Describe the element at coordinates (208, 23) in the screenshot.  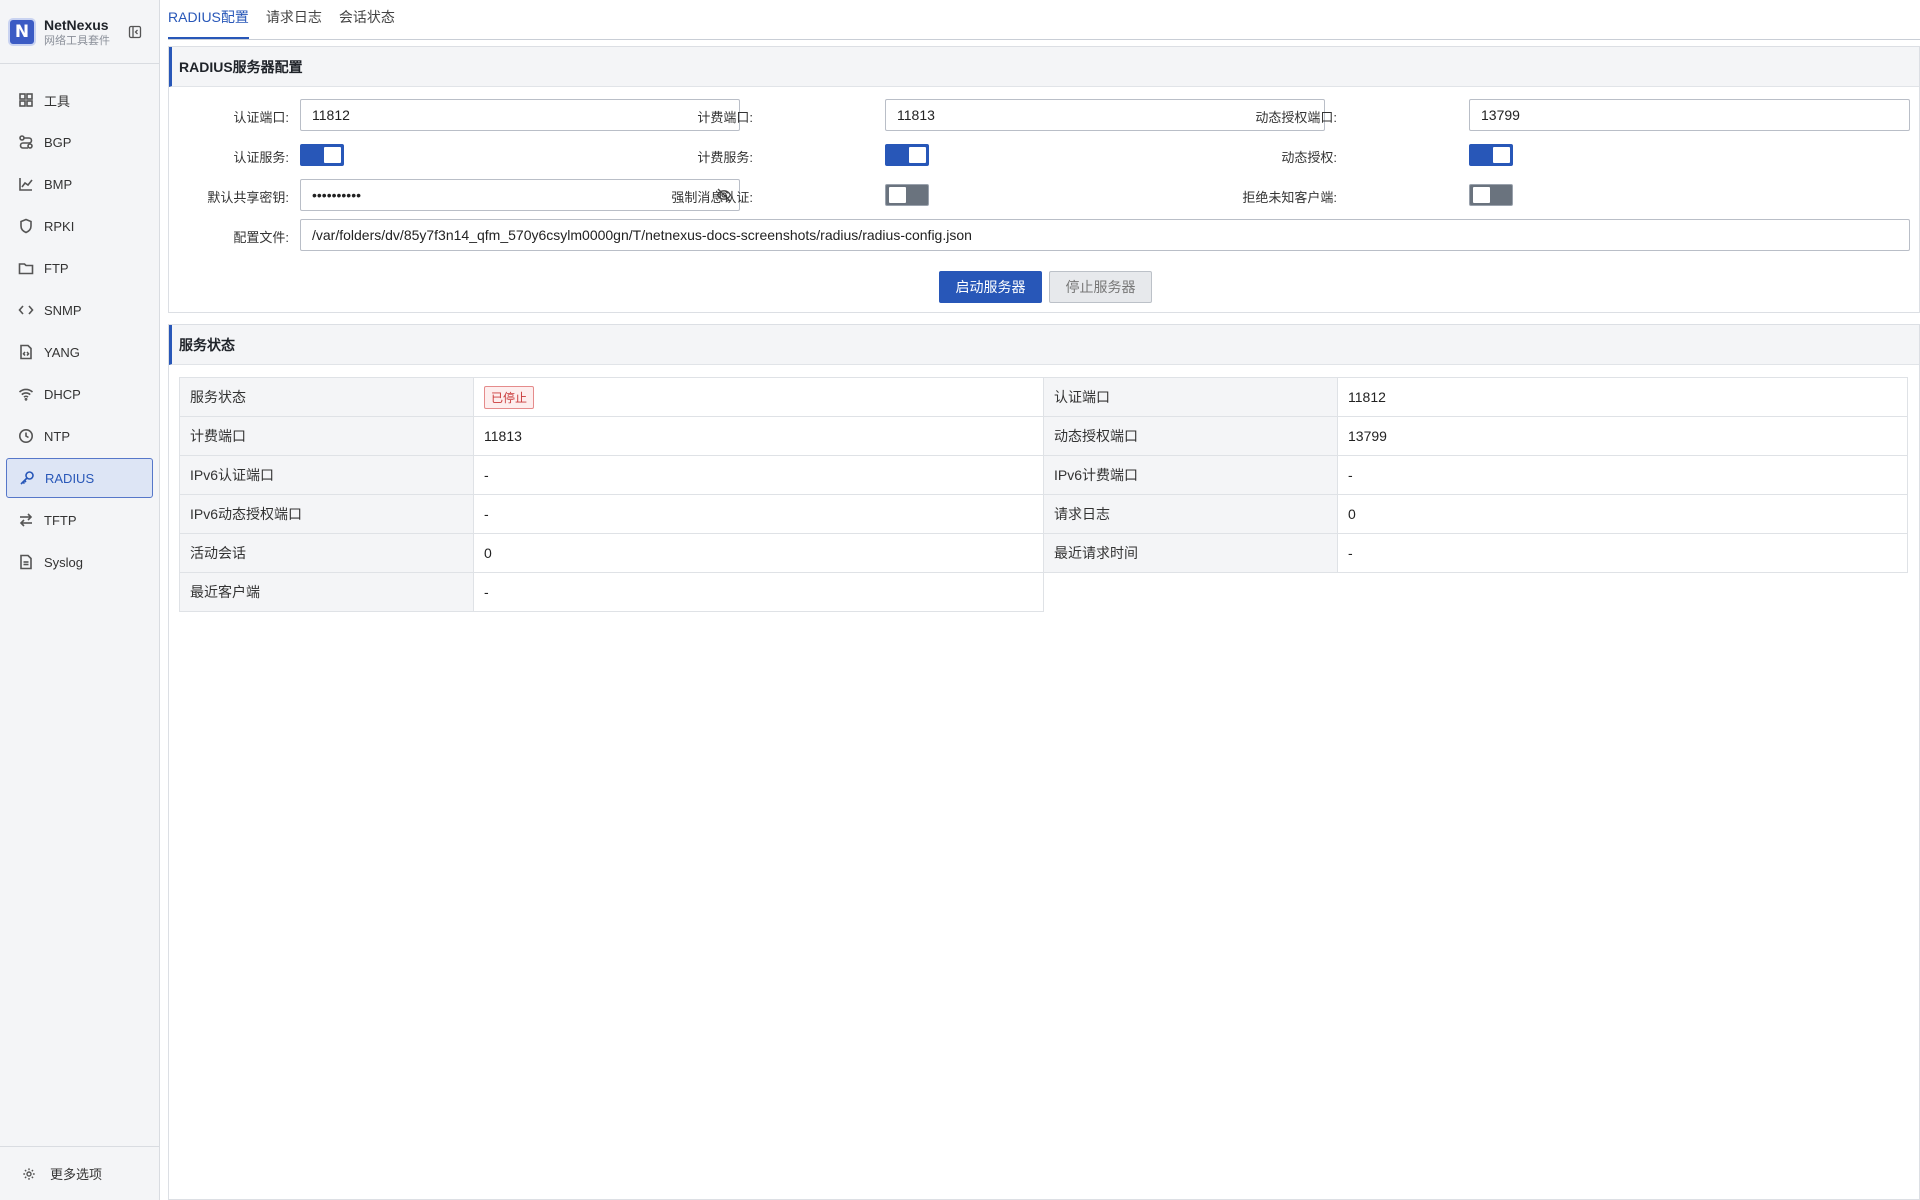
I see `tab-radius-config: RADIUS配置` at that location.